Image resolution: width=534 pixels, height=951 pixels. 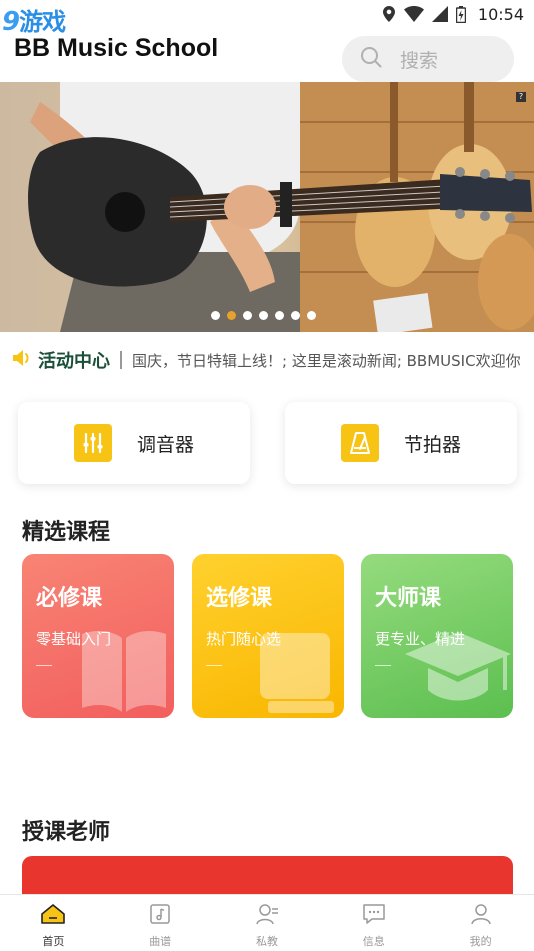 I want to click on app-header: BB Music School 搜索, so click(x=267, y=55).